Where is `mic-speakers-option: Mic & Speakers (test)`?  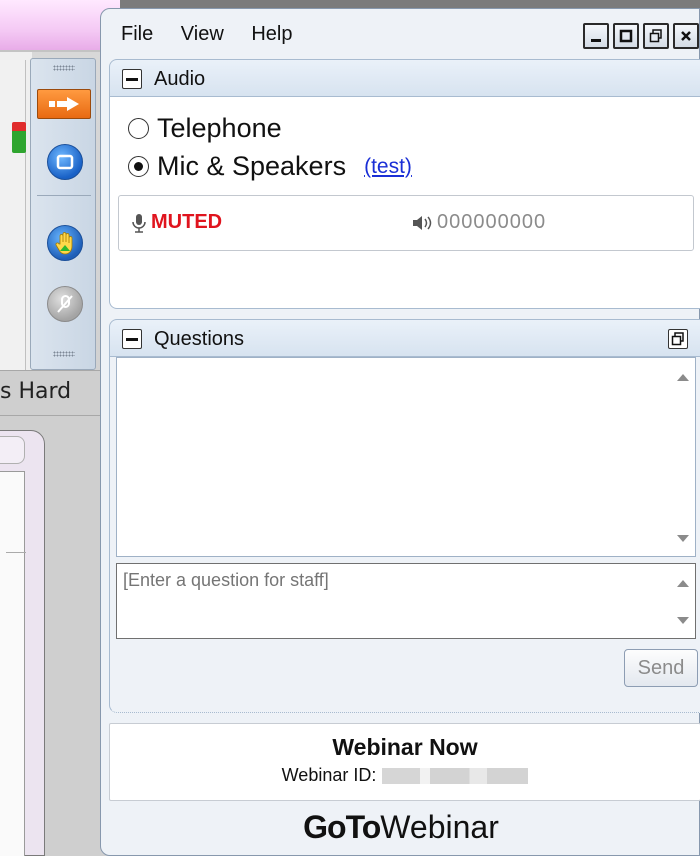
mic-speakers-option: Mic & Speakers (test) is located at coordinates (270, 166).